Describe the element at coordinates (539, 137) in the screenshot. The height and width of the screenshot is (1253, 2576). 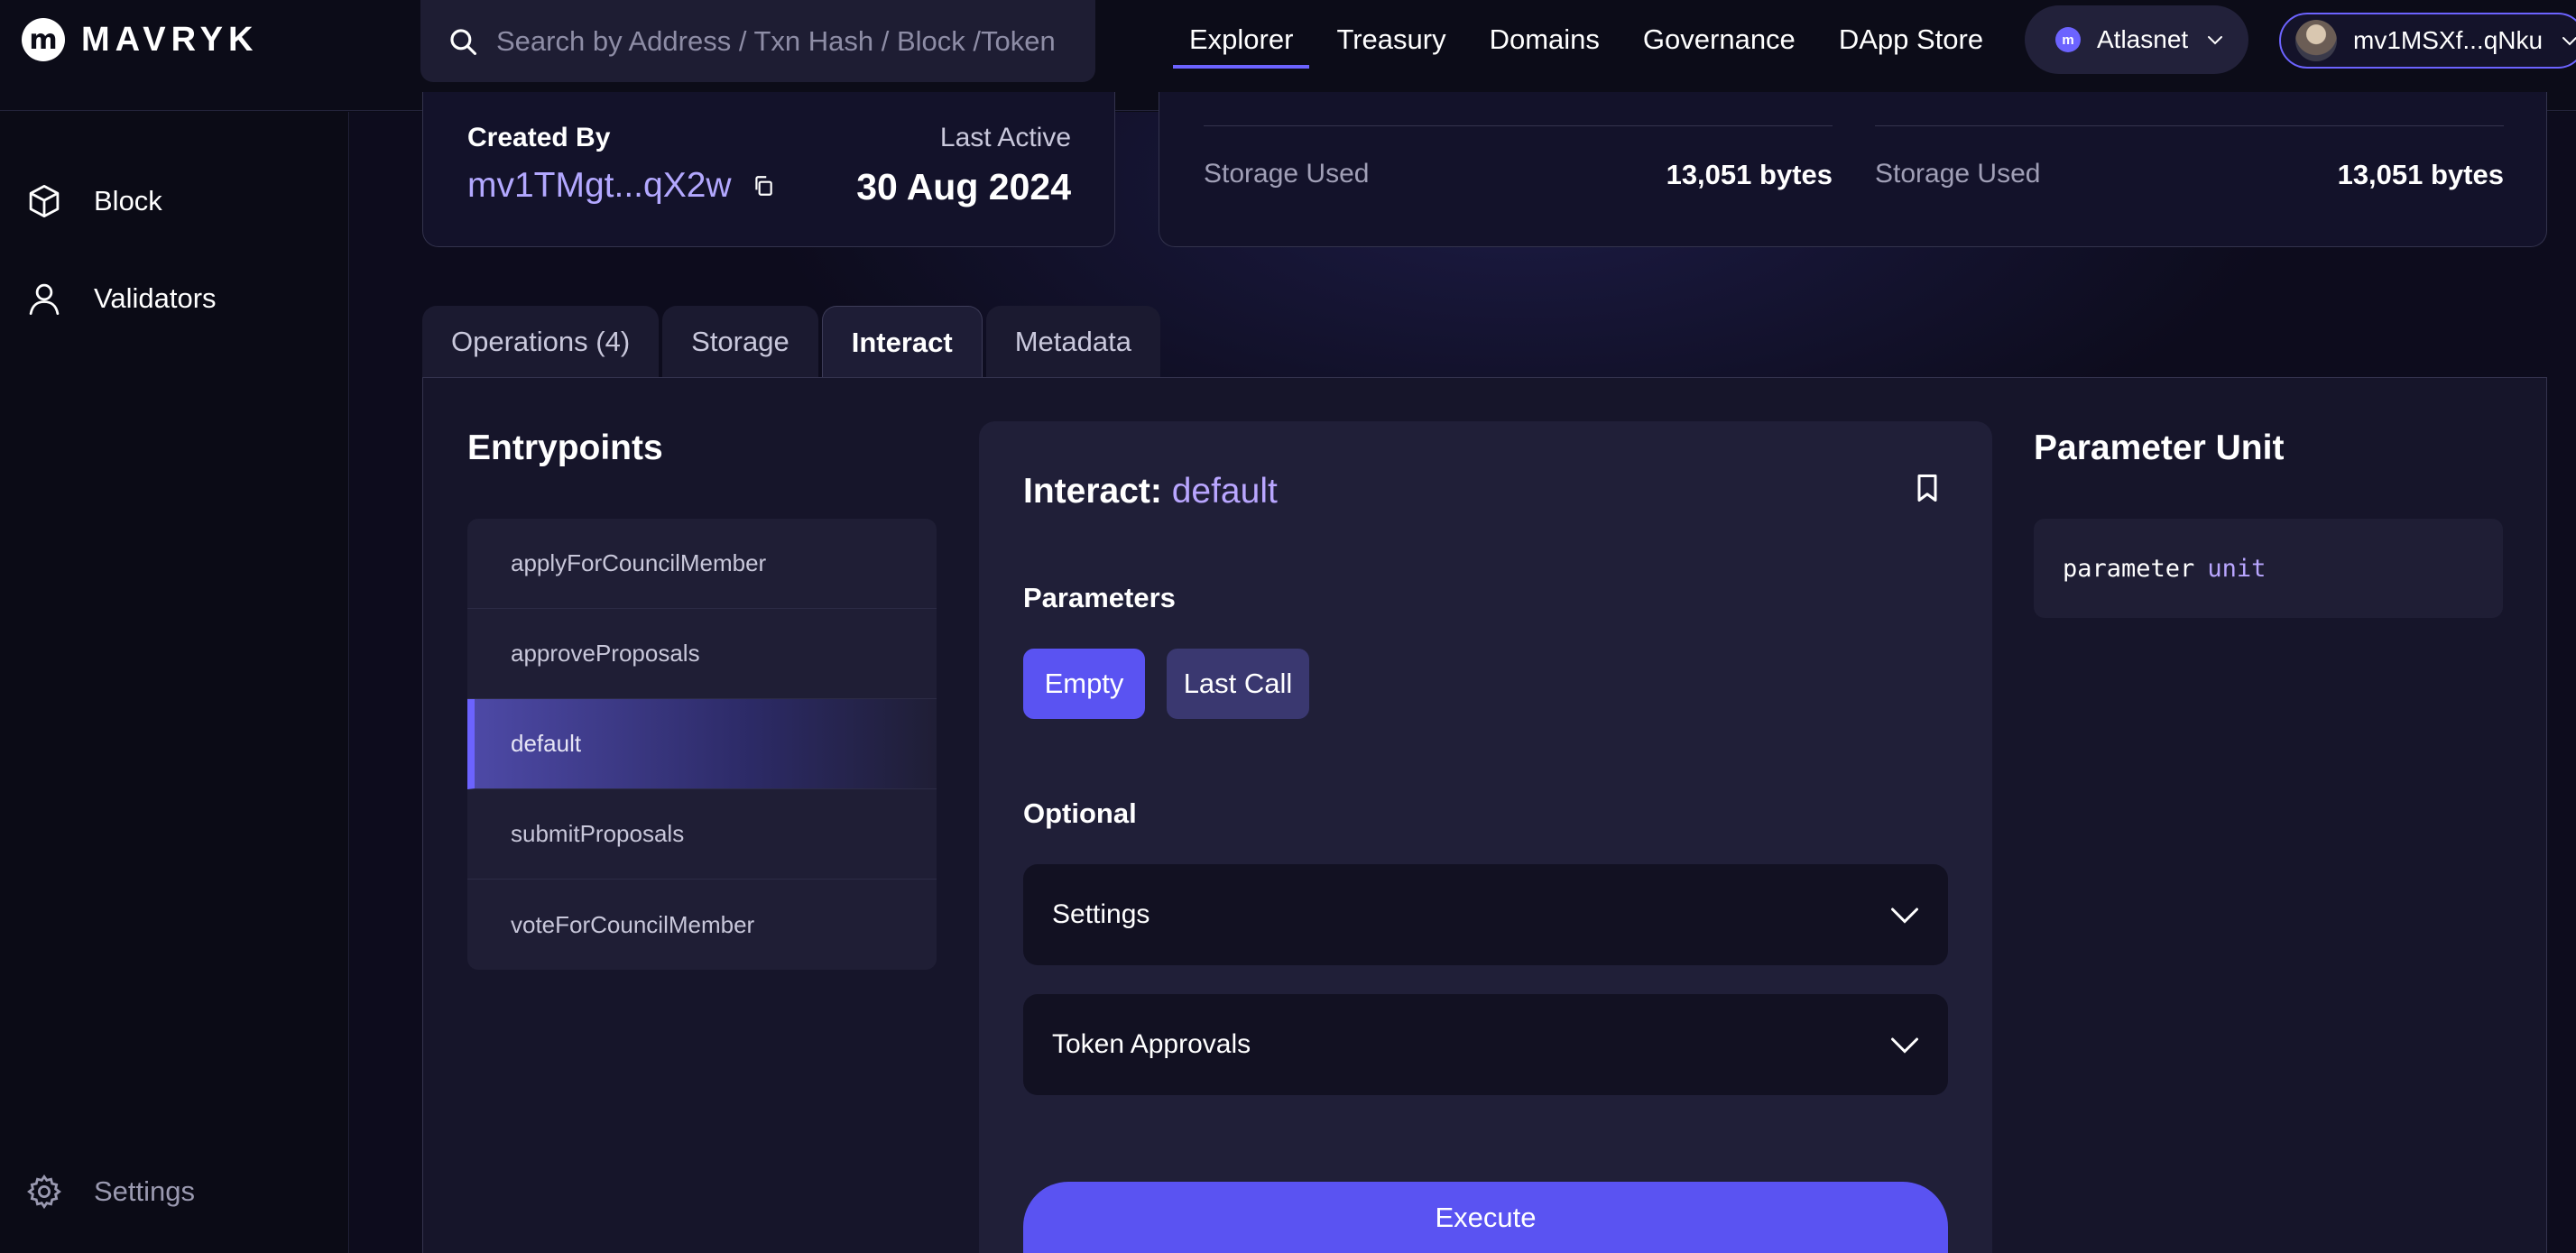
I see `created-by-label: Created By` at that location.